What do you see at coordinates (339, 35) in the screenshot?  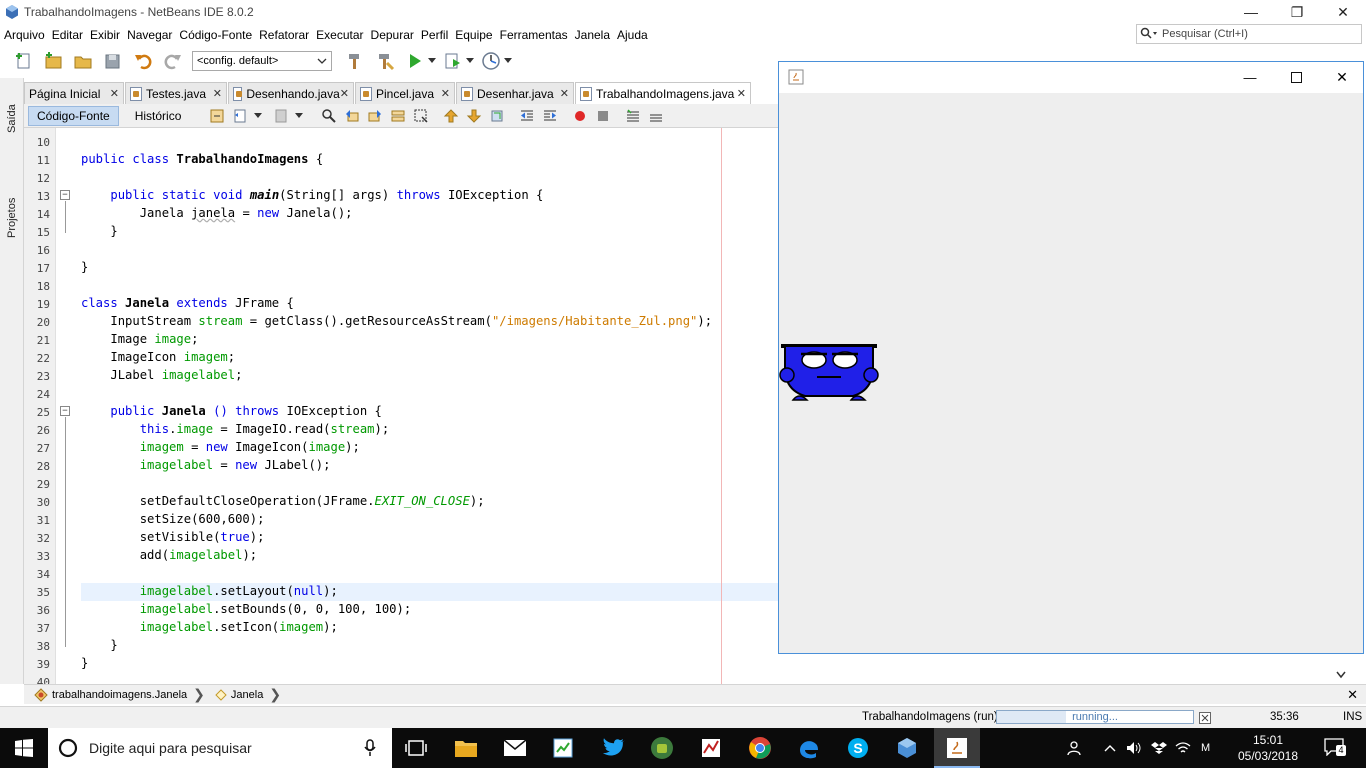 I see `menu-executar: Executar` at bounding box center [339, 35].